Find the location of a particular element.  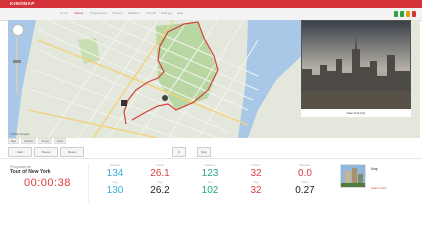

divider is located at coordinates (88, 183).